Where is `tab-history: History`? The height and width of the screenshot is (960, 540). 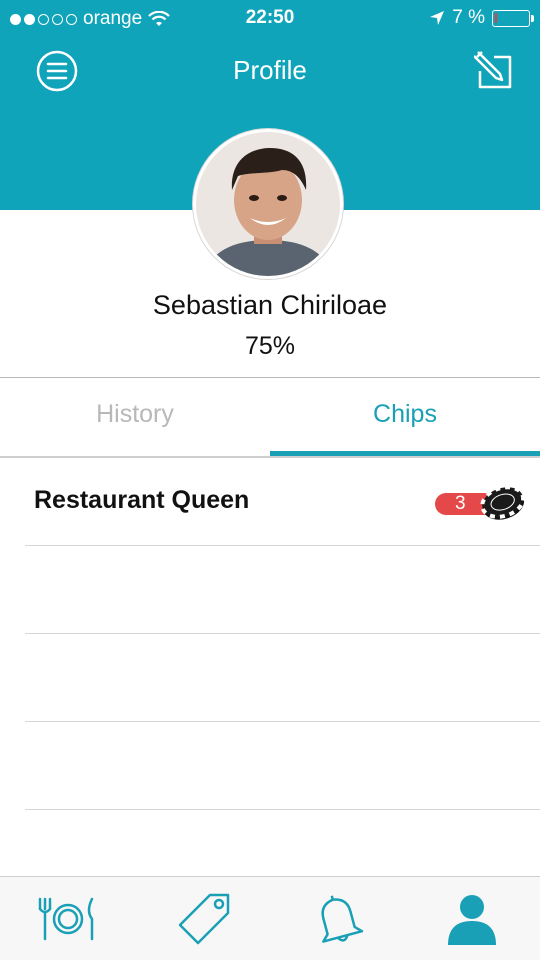
tab-history: History is located at coordinates (135, 417).